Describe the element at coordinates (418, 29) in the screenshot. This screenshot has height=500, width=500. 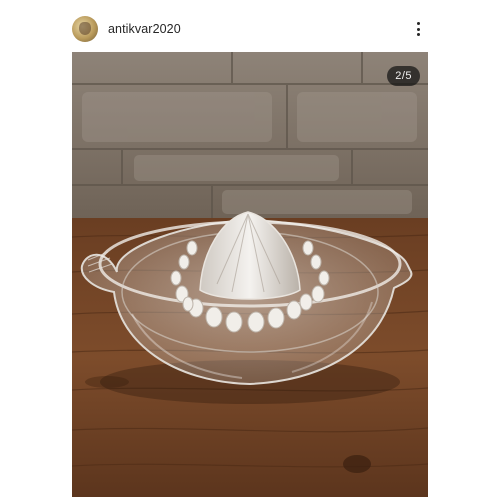
I see `more-options-icon` at that location.